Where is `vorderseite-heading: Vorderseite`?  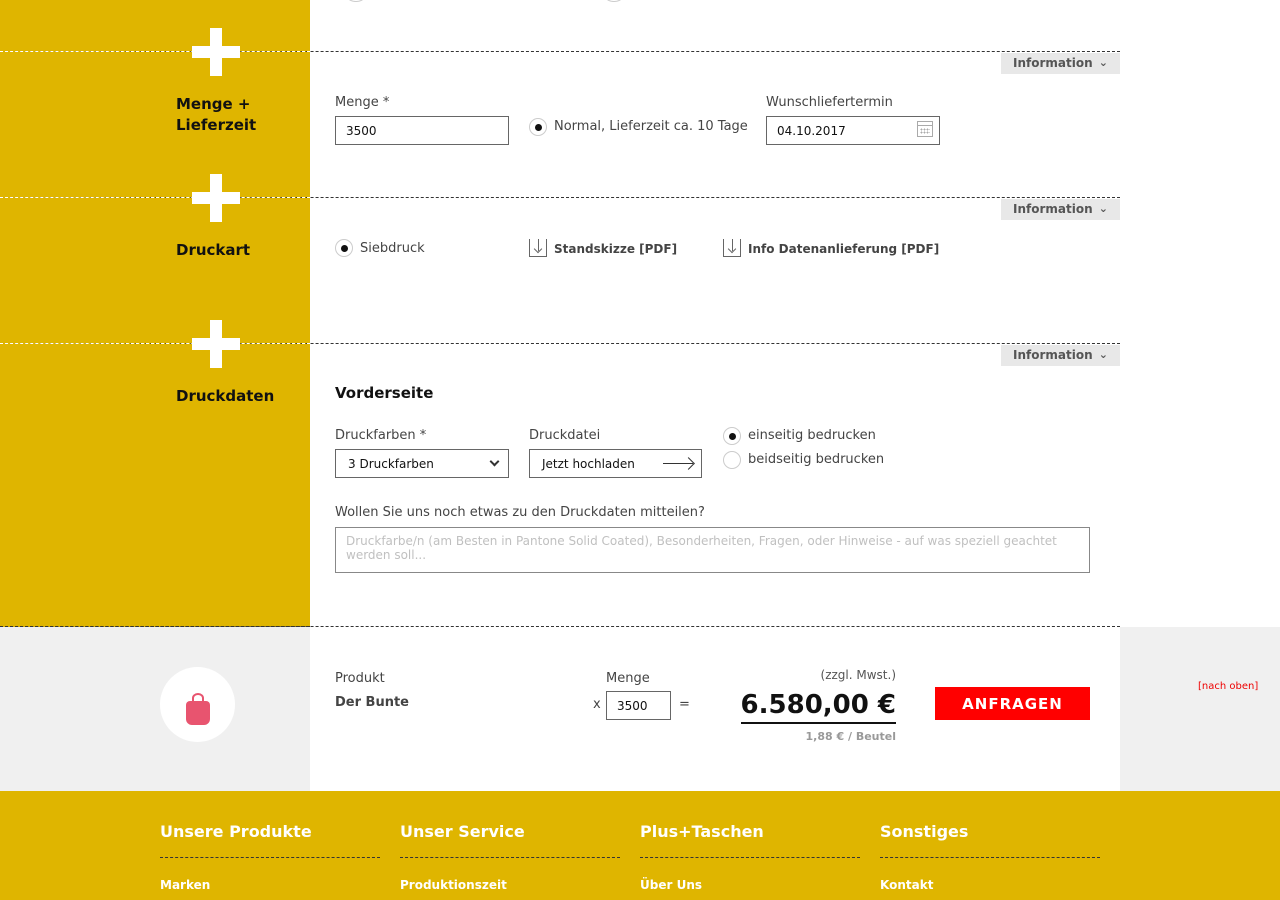 vorderseite-heading: Vorderseite is located at coordinates (384, 393).